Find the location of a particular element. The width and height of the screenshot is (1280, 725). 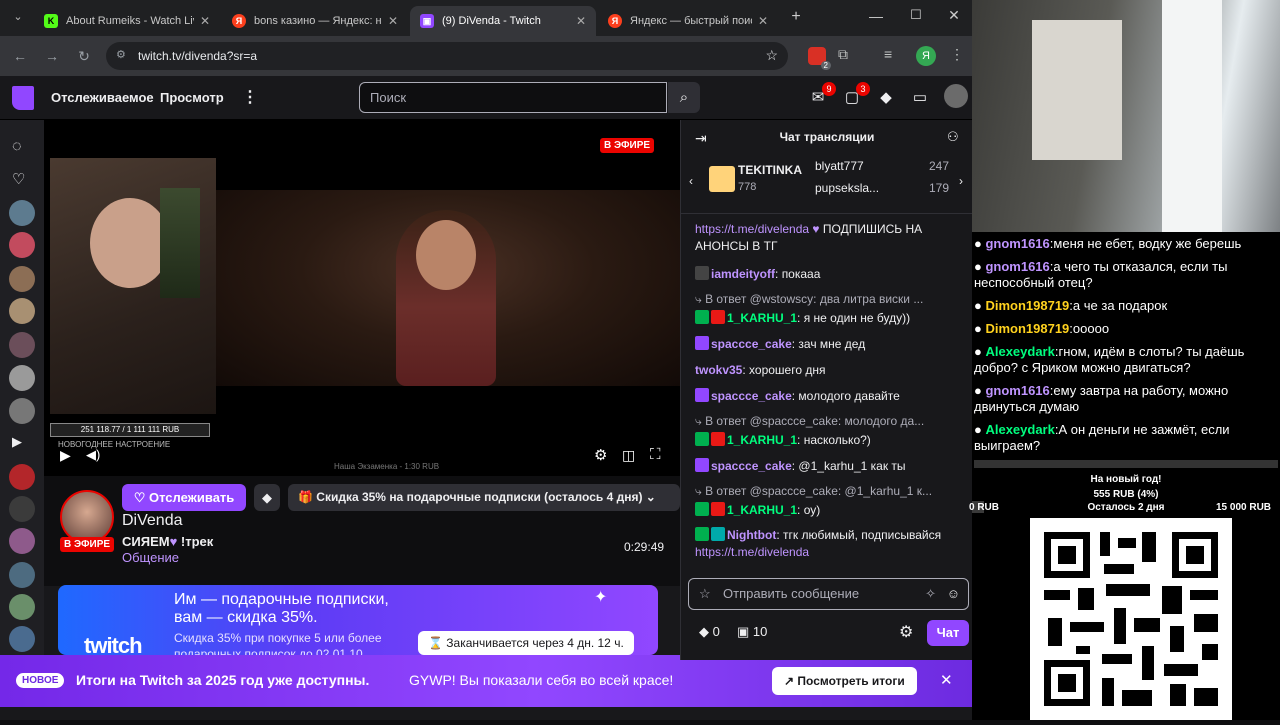

browser-menu-icon: ⋮ is located at coordinates (957, 54).